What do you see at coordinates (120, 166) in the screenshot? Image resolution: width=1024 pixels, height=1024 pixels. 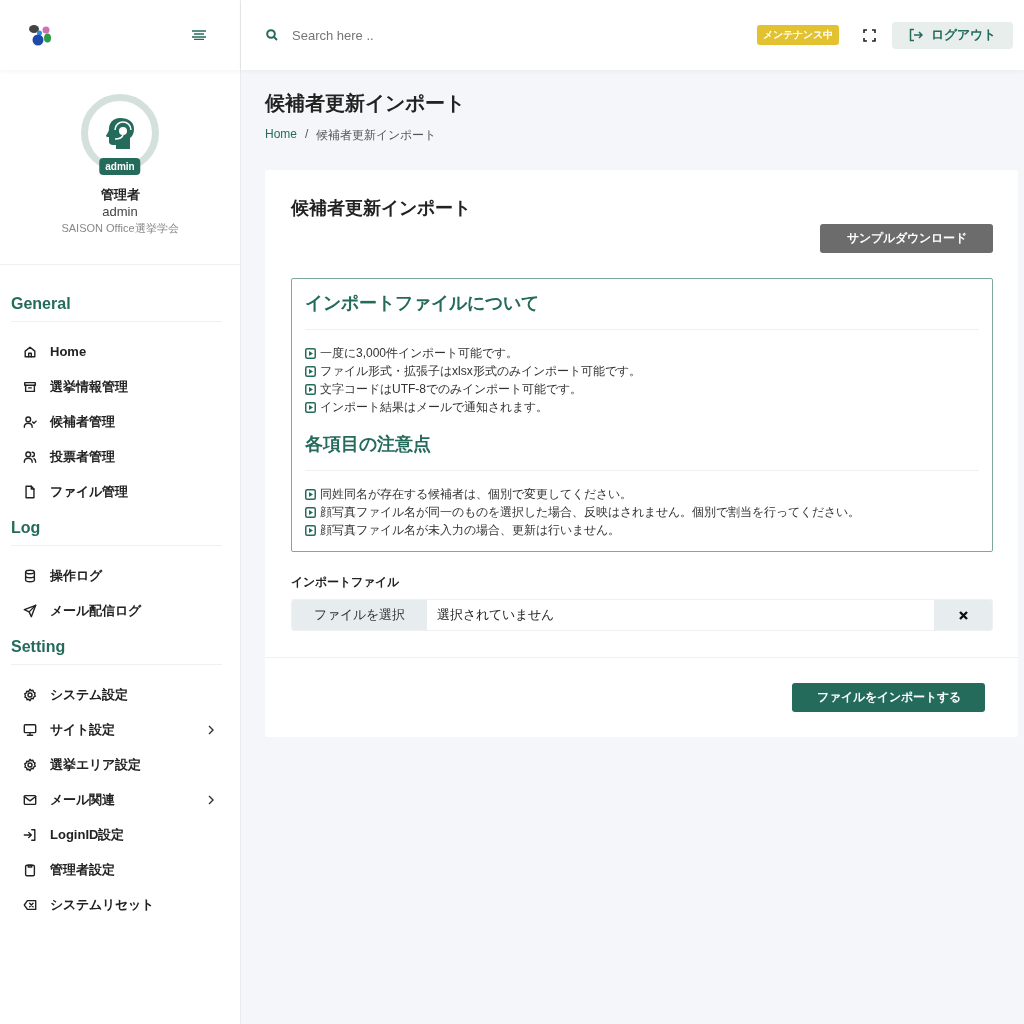 I see `role-badge: admin` at bounding box center [120, 166].